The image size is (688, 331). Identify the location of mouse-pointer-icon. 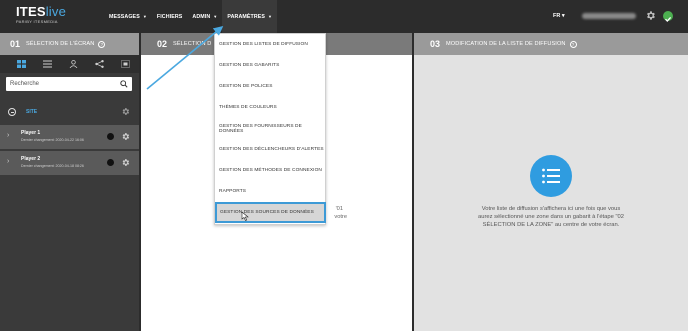
(245, 216).